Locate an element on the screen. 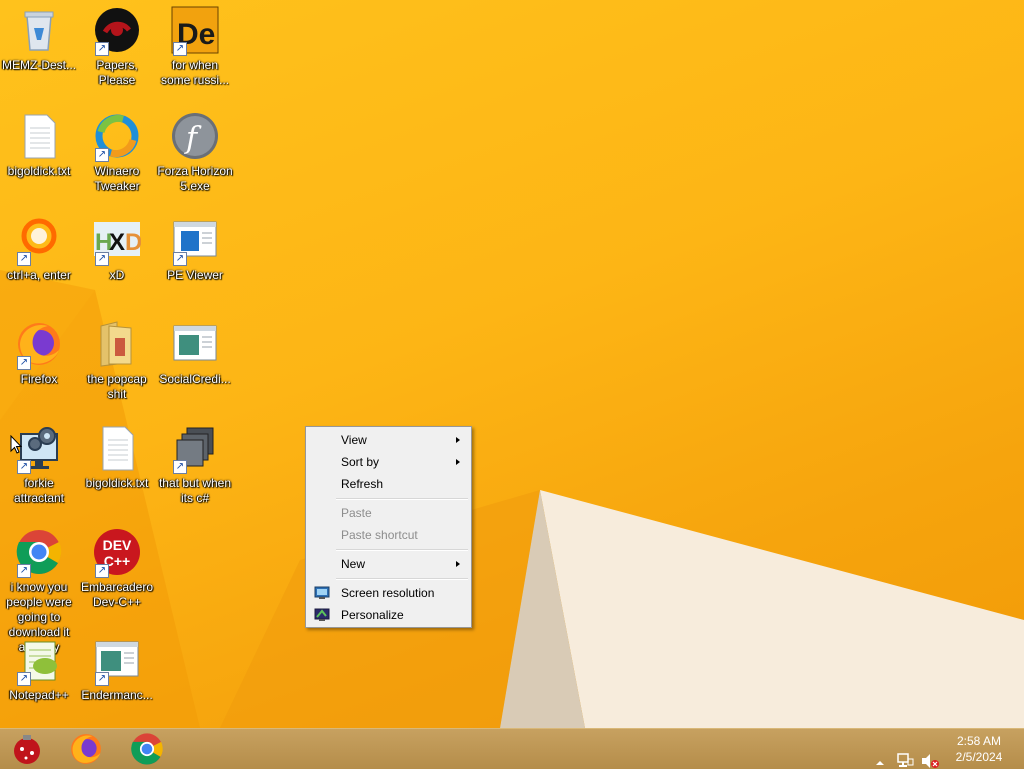  svg-text: X is located at coordinates (117, 242).